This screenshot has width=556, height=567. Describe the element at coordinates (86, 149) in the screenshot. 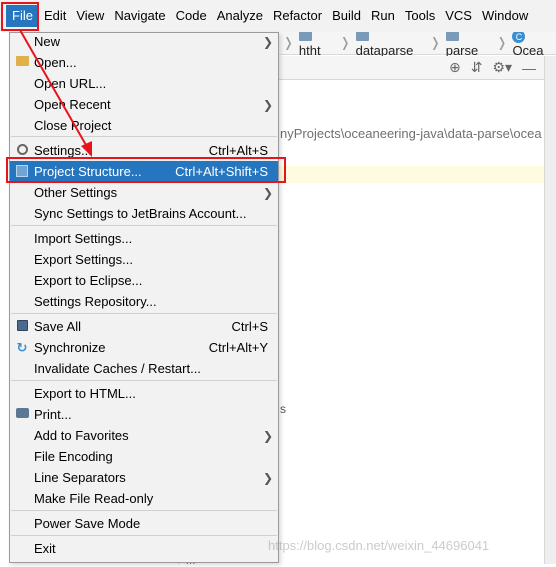

I see `annotation-arrow-head` at that location.